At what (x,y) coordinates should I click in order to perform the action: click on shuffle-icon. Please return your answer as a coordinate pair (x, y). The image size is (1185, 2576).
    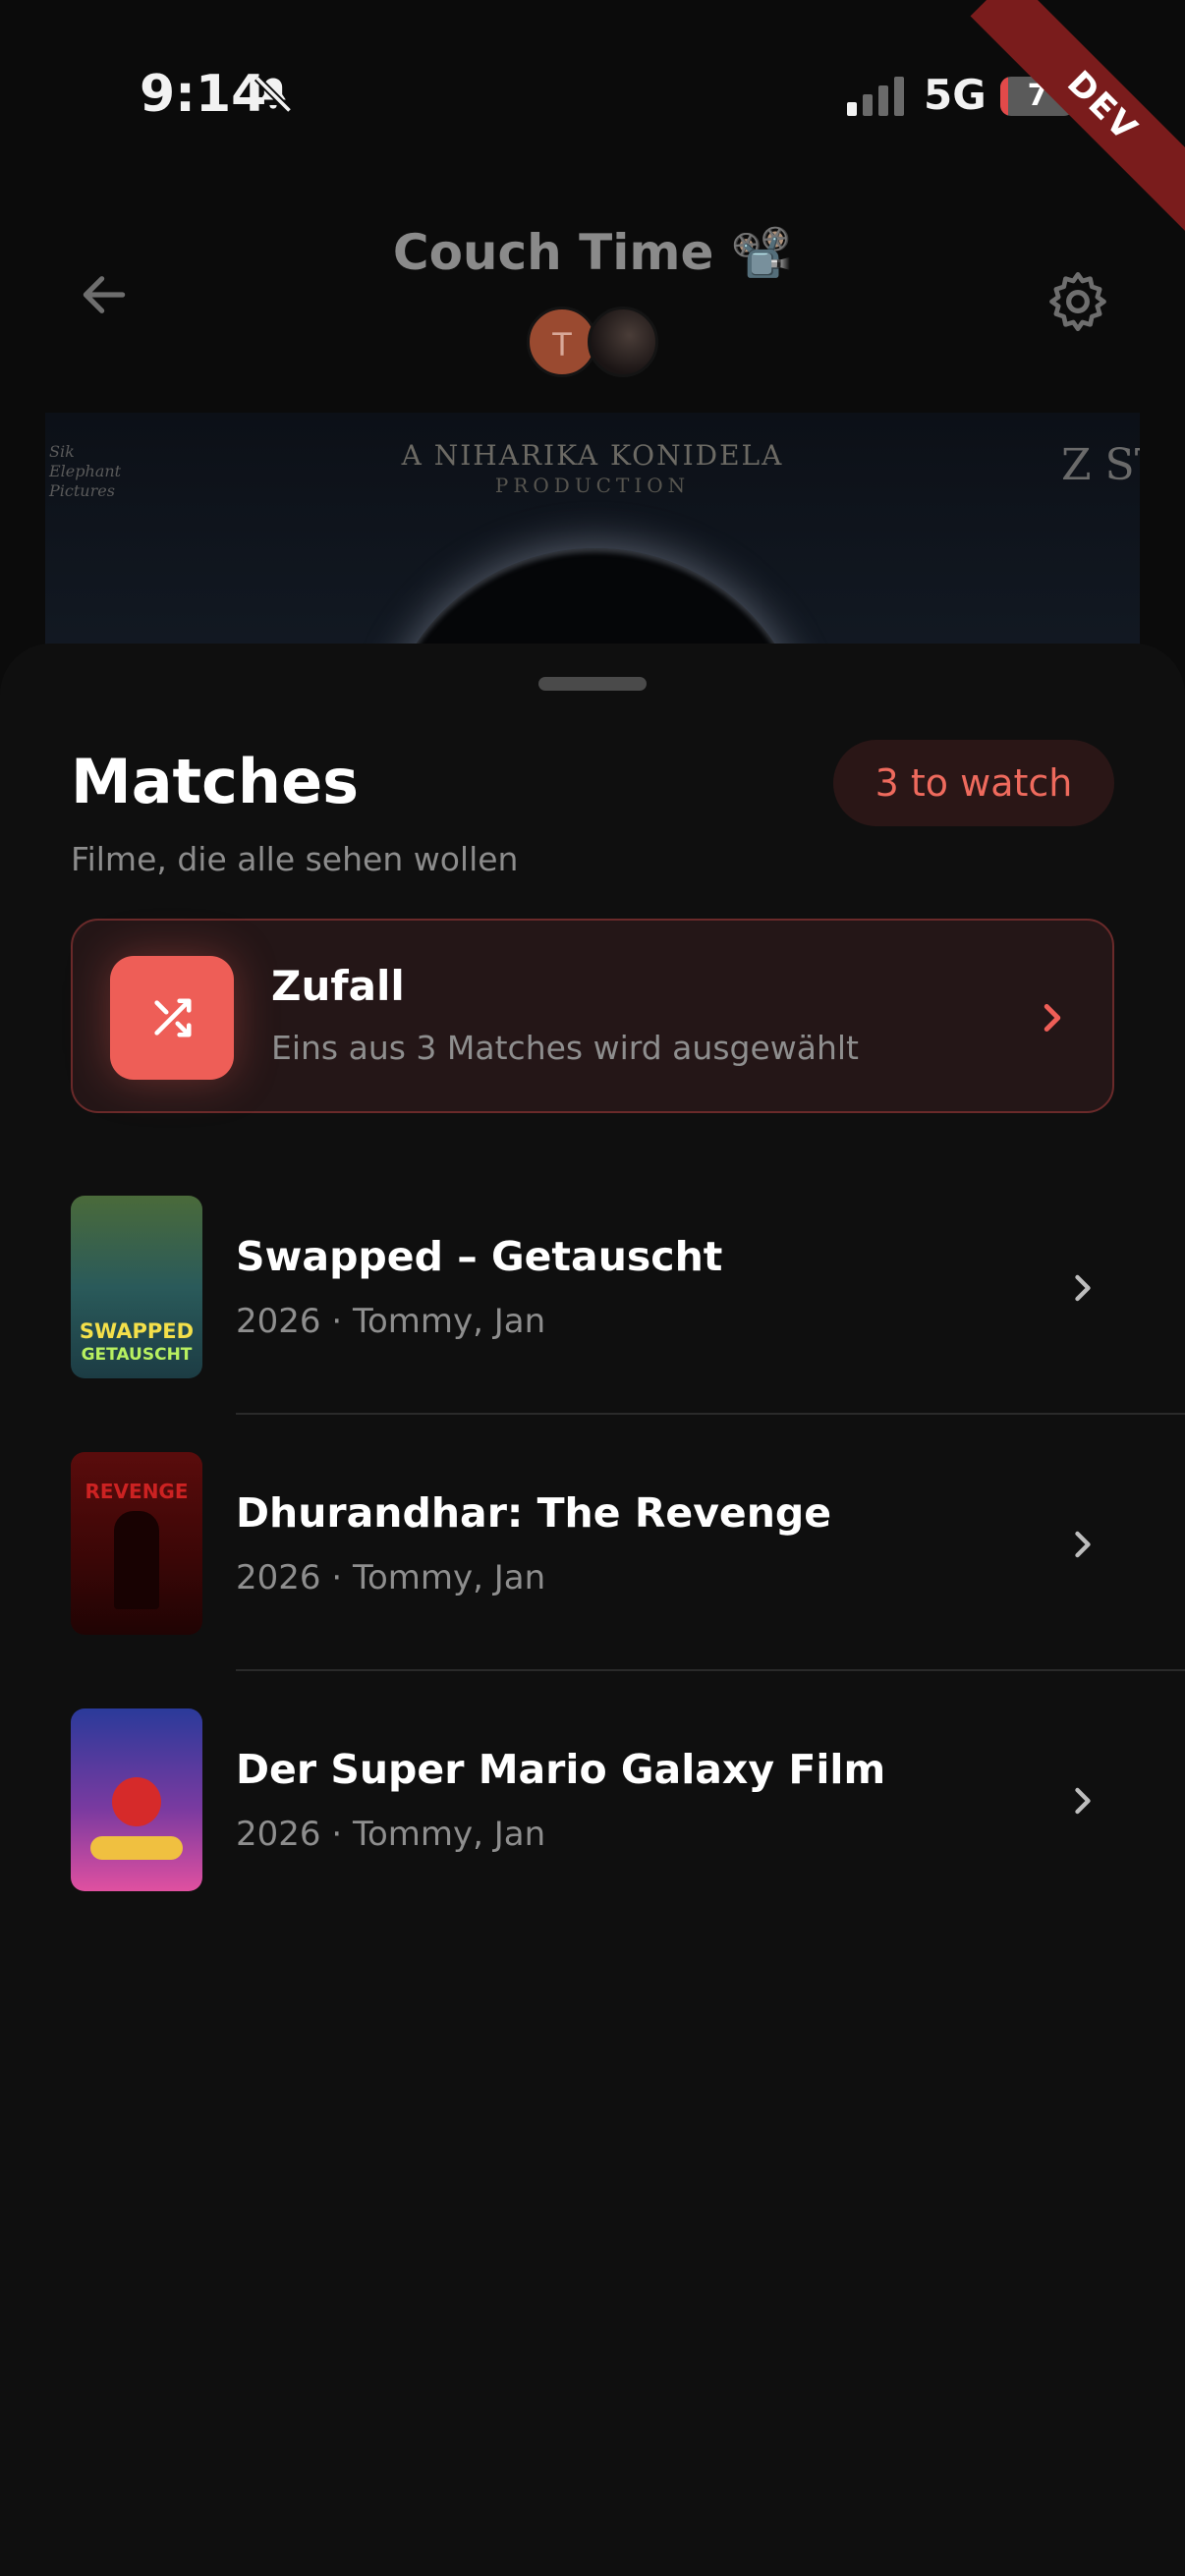
    Looking at the image, I should click on (173, 1017).